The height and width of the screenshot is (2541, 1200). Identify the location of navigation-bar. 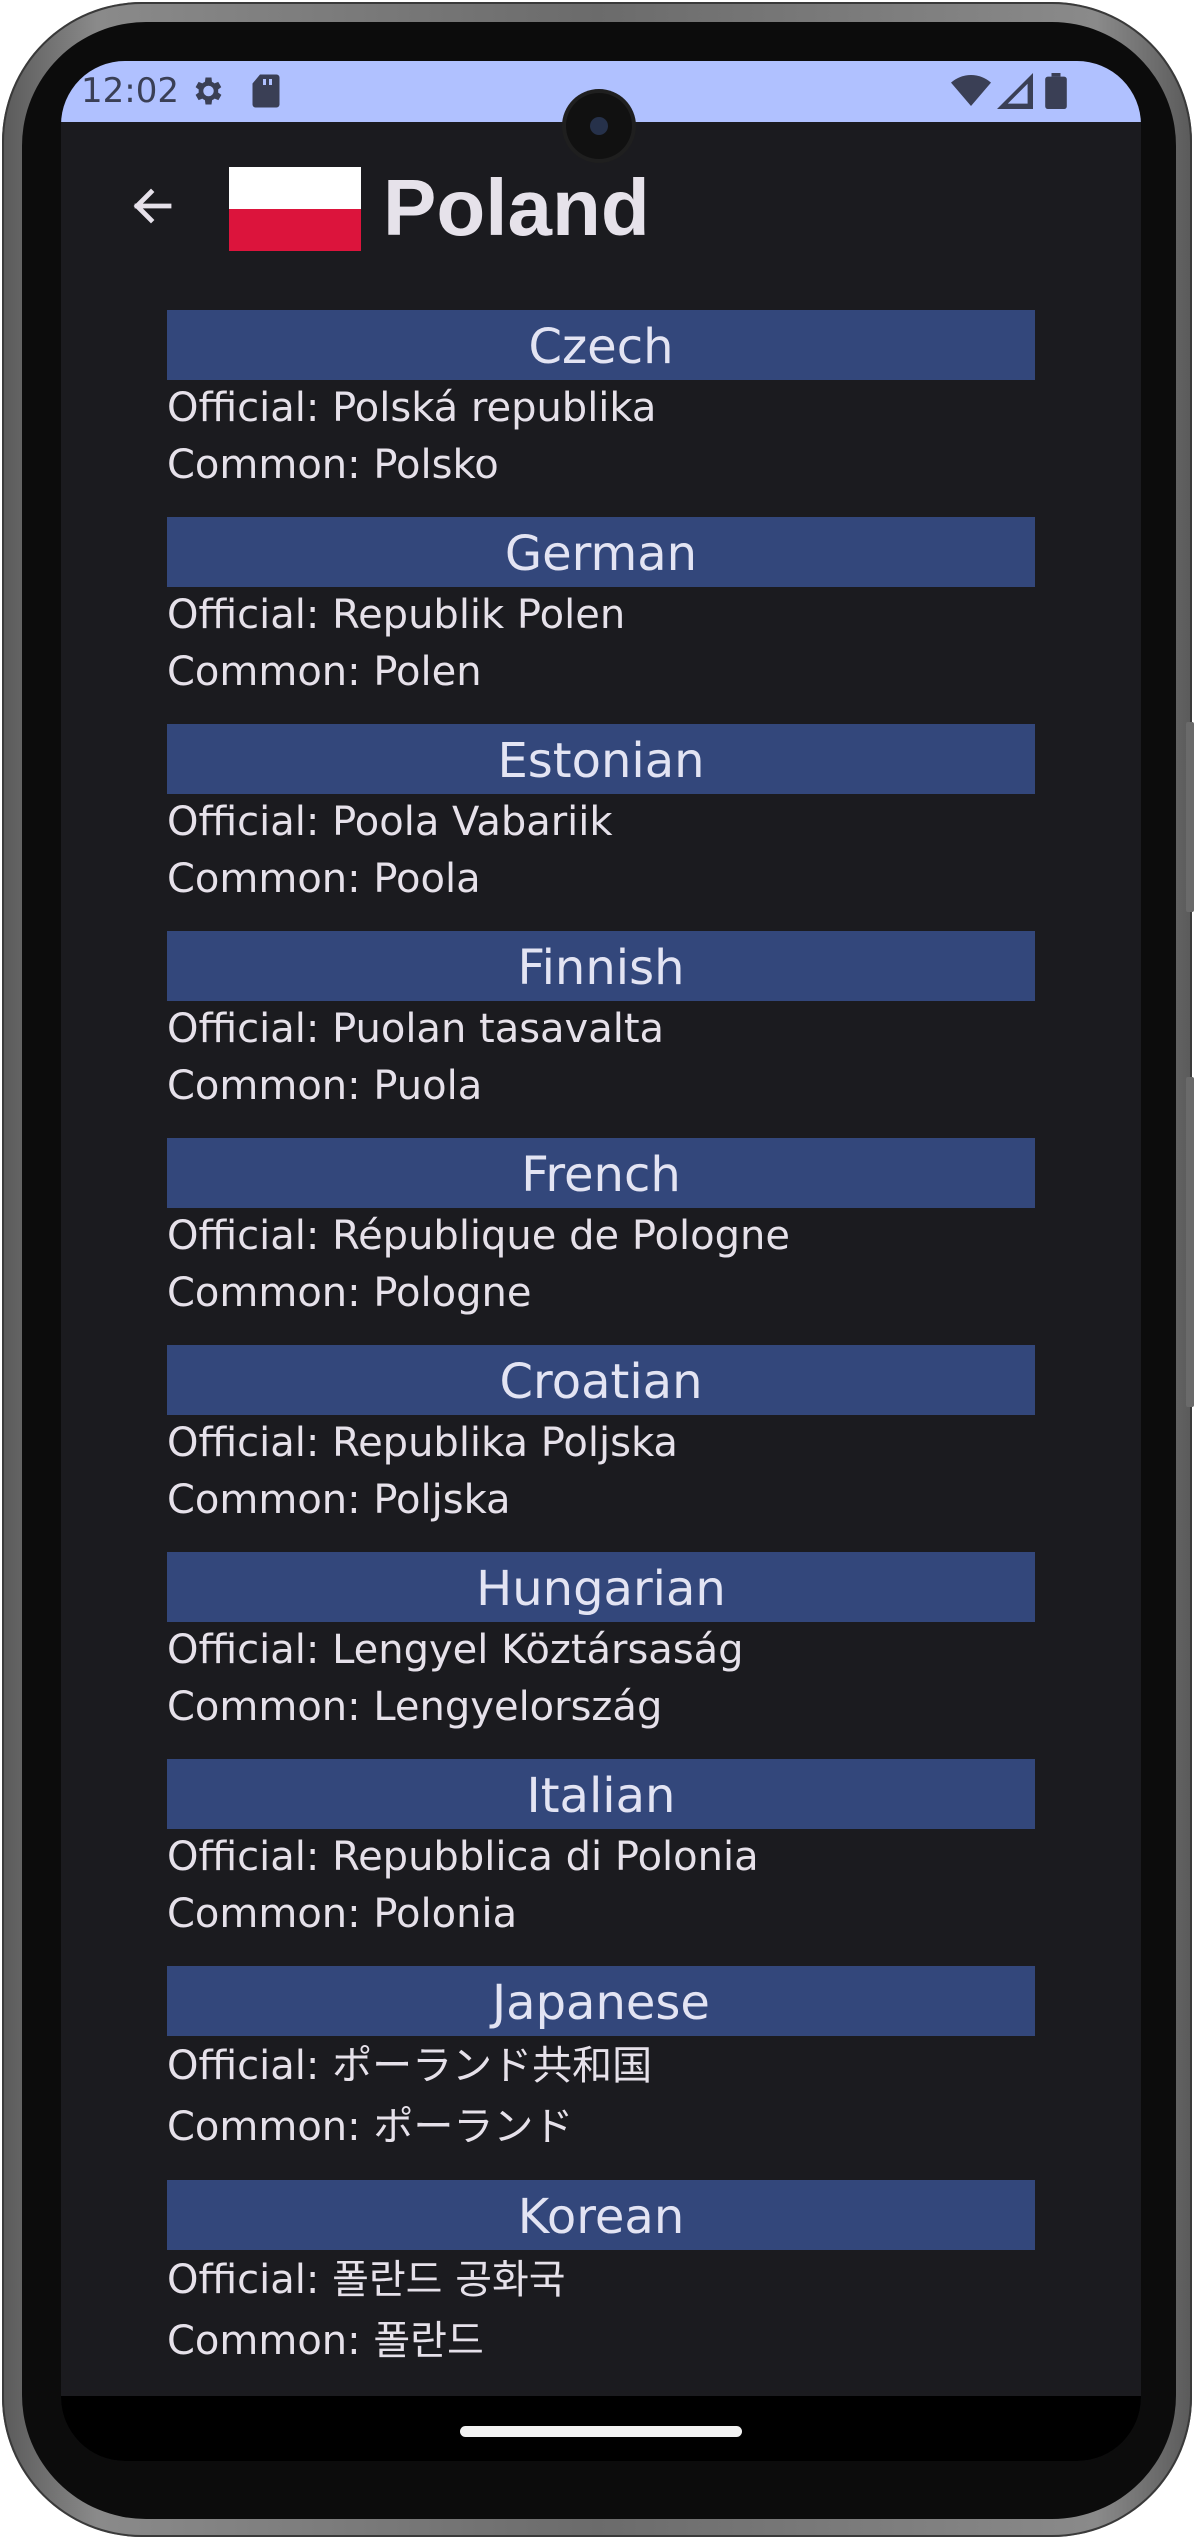
(601, 2428).